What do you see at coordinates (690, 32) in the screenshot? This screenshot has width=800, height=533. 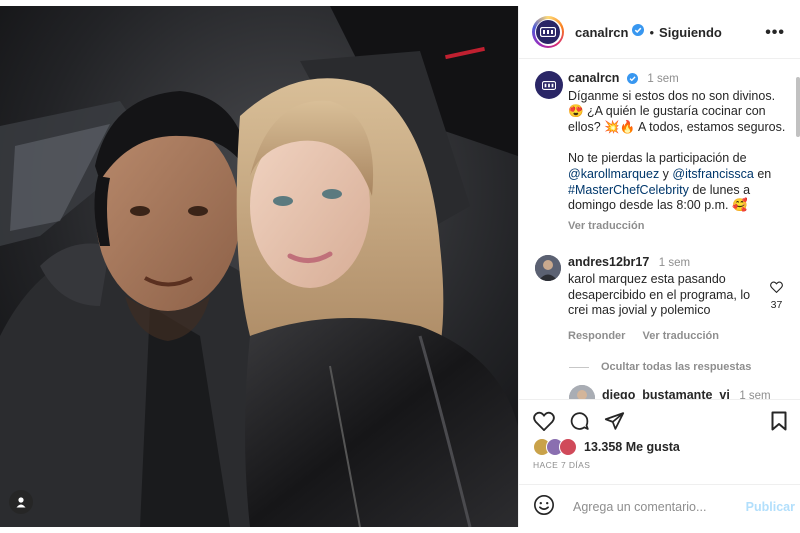 I see `following-button: Siguiendo` at bounding box center [690, 32].